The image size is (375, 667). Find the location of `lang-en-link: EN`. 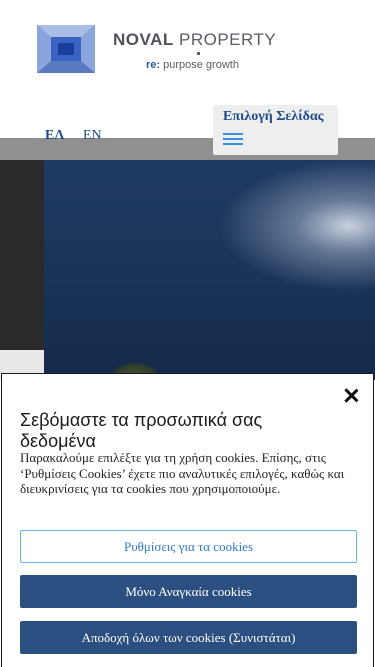

lang-en-link: EN is located at coordinates (92, 136).